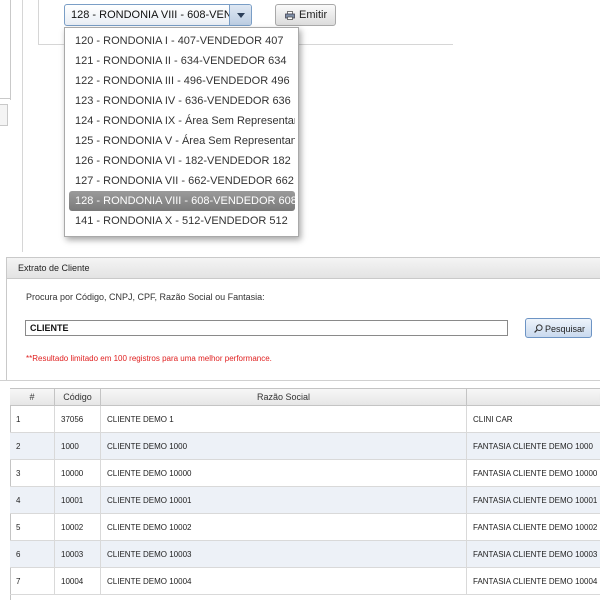 This screenshot has height=600, width=600. What do you see at coordinates (284, 473) in the screenshot?
I see `cell-company: CLIENTE DEMO 10000` at bounding box center [284, 473].